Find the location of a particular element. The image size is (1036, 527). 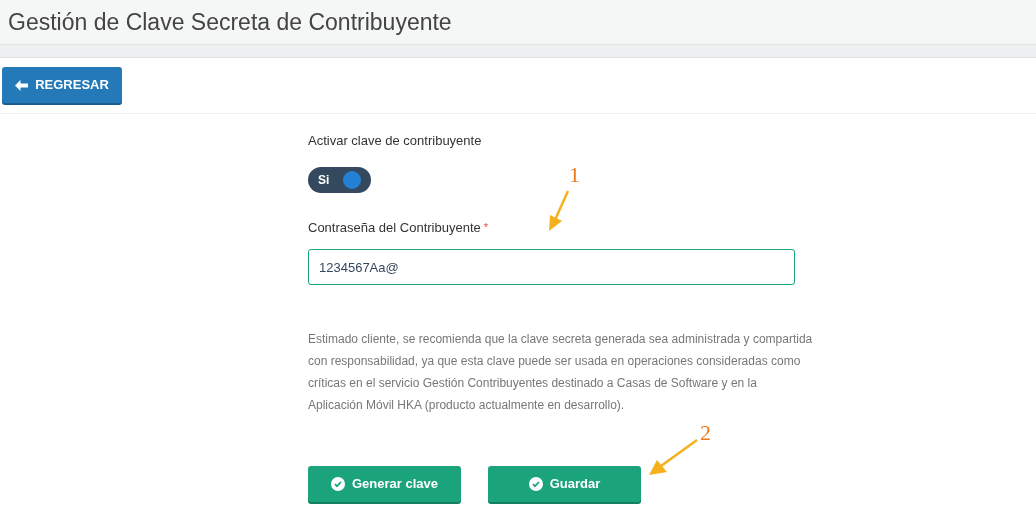

generate-button: Generar clave is located at coordinates (384, 484).